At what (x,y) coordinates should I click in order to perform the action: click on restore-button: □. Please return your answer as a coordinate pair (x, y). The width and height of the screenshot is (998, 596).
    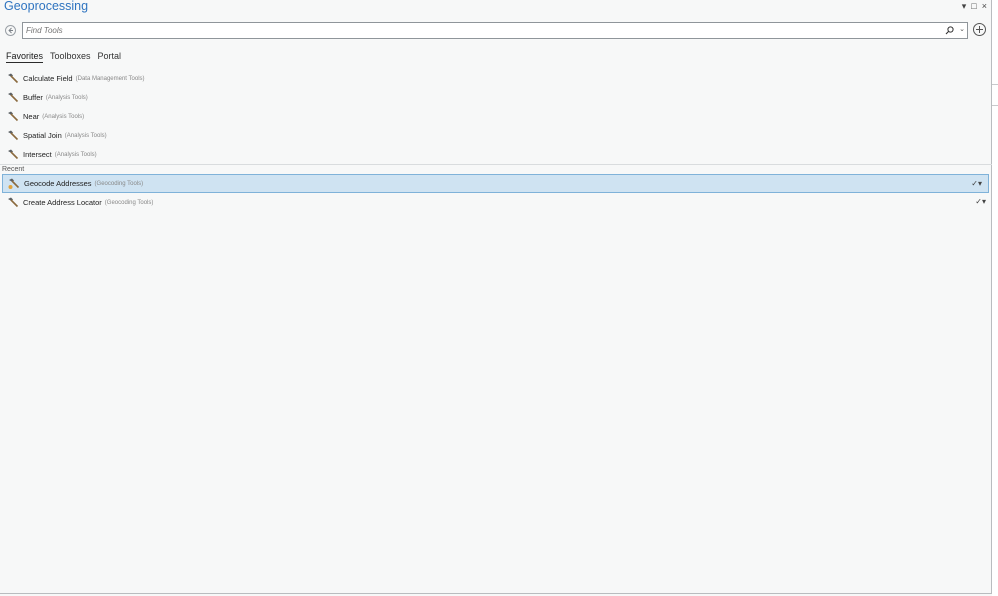
    Looking at the image, I should click on (973, 6).